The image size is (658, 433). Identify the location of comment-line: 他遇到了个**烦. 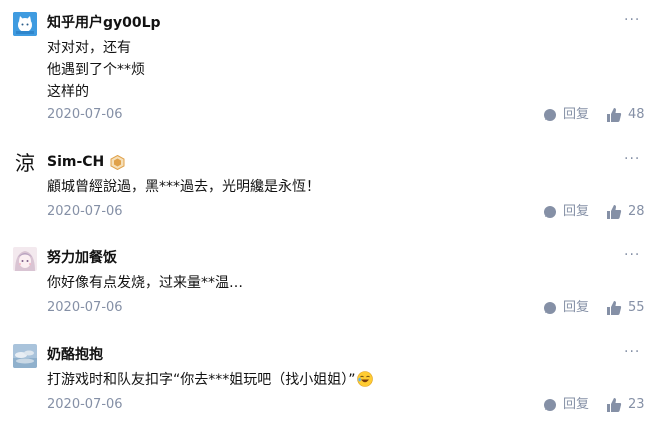
(96, 70).